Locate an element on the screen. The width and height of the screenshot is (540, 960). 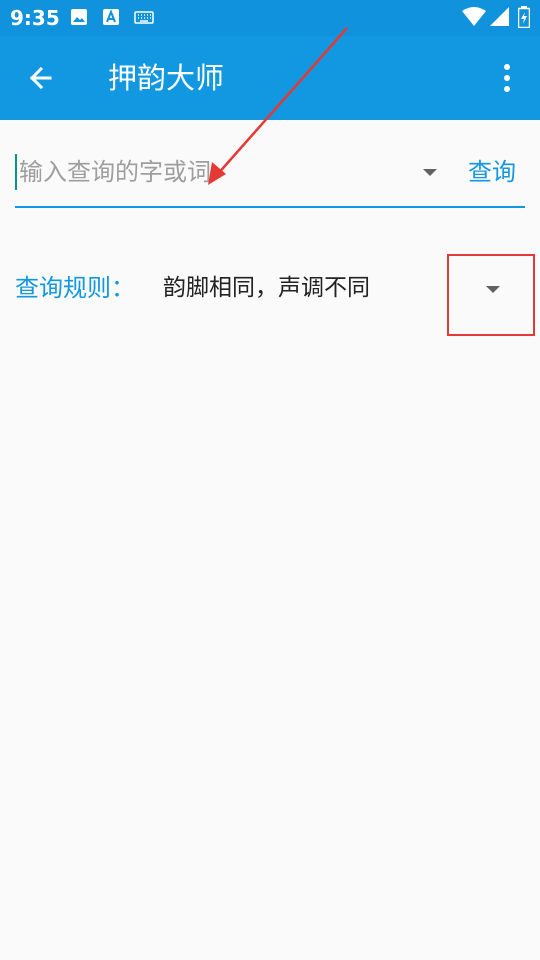
more-vert-icon is located at coordinates (507, 78).